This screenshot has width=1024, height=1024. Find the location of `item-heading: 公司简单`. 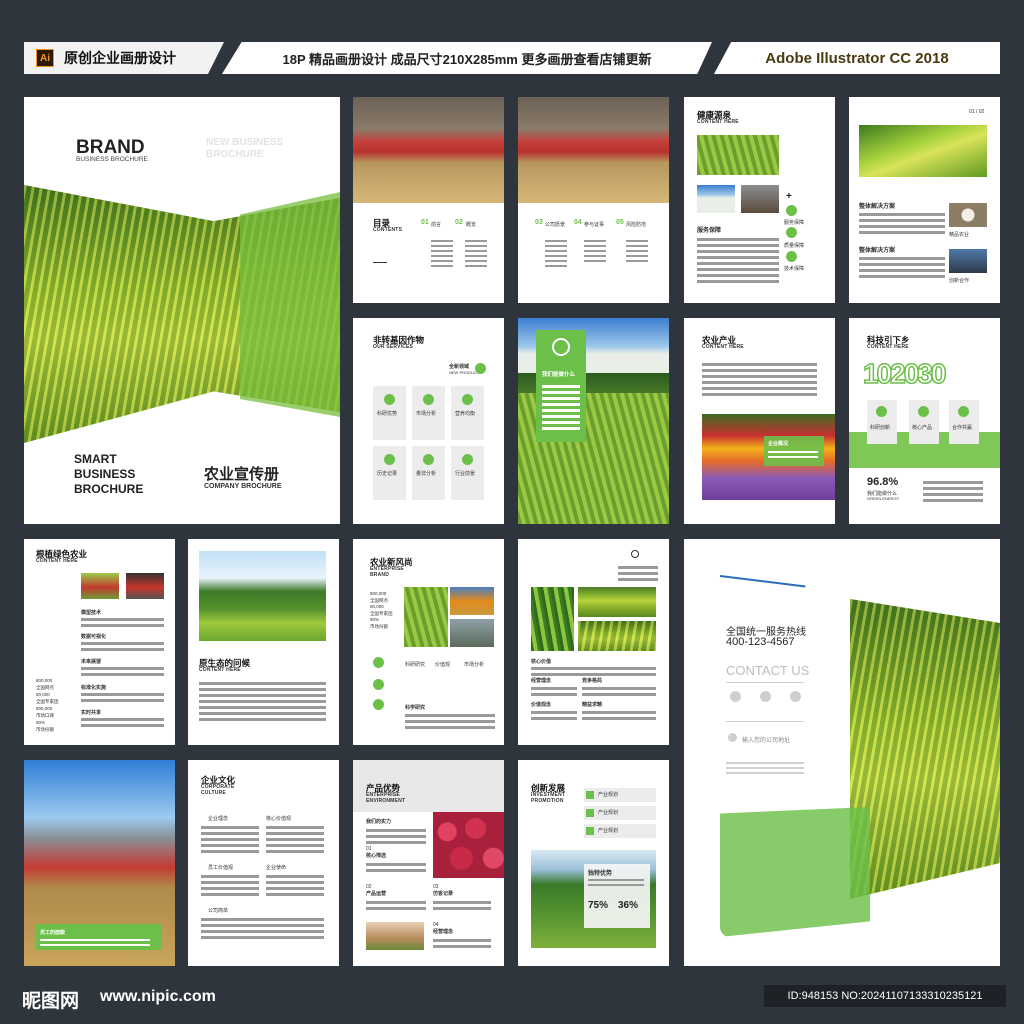

item-heading: 公司简单 is located at coordinates (218, 911).